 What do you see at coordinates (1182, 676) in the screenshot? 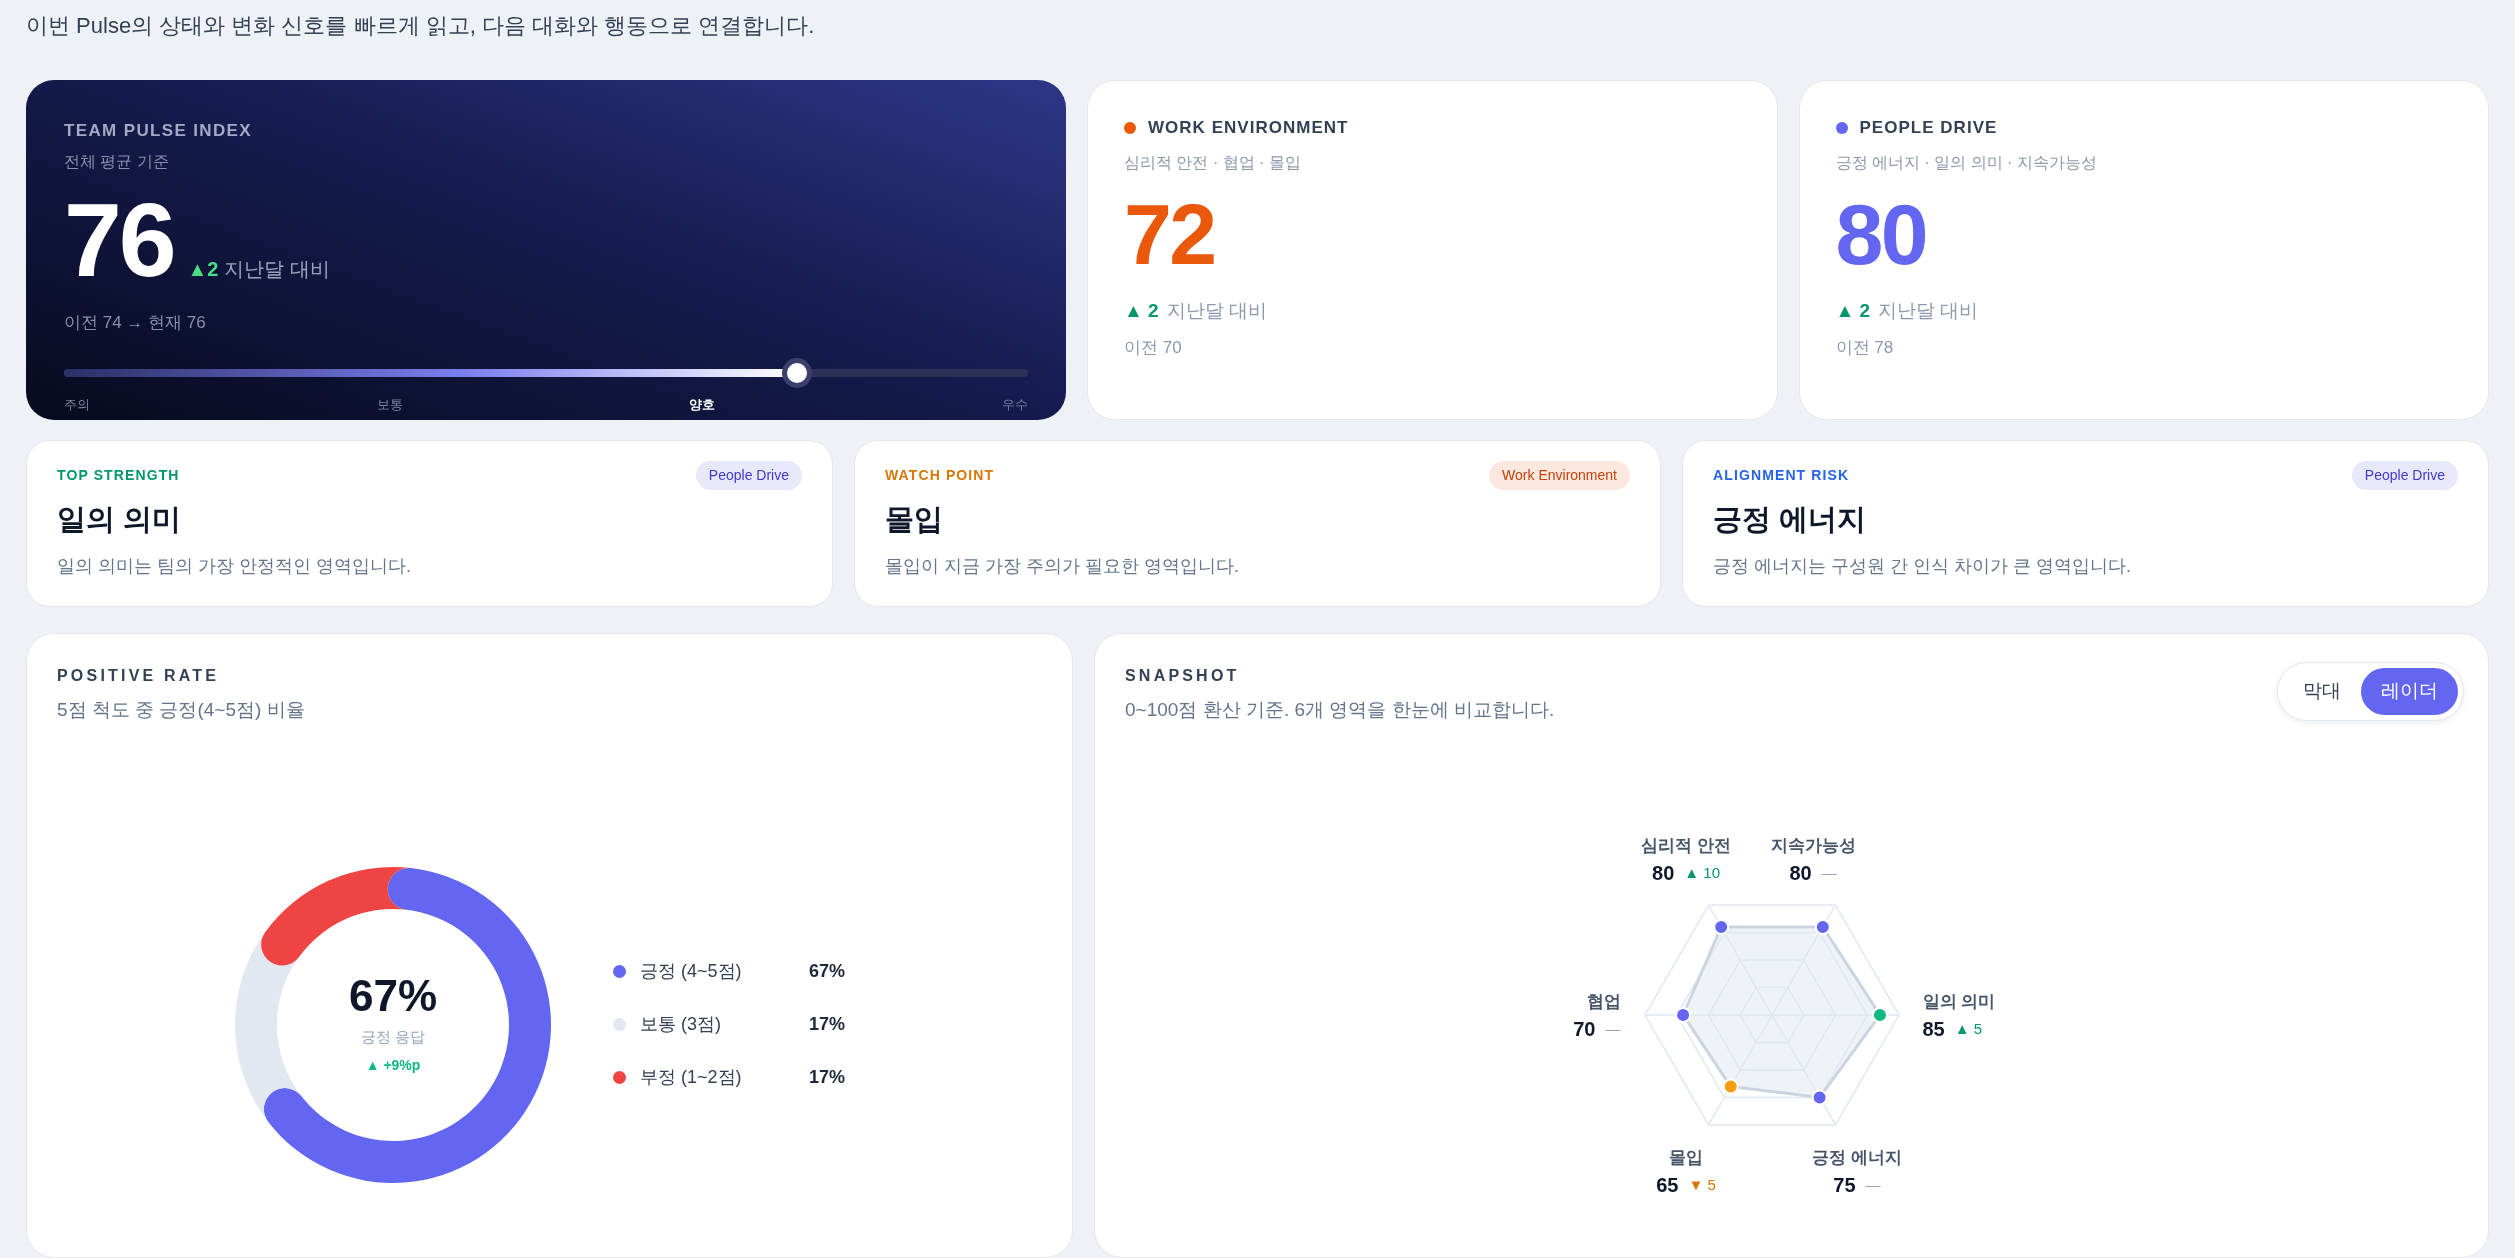
I see `card-title: SNAPSHOT` at bounding box center [1182, 676].